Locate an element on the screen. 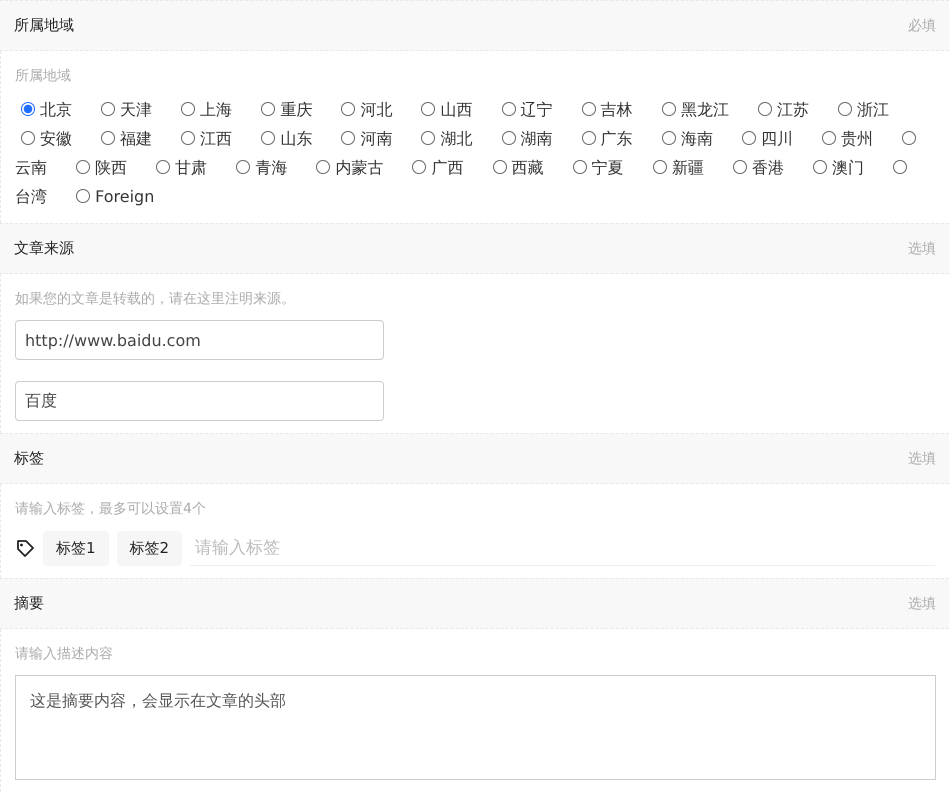 This screenshot has height=802, width=949. option-label: 西藏 is located at coordinates (528, 167).